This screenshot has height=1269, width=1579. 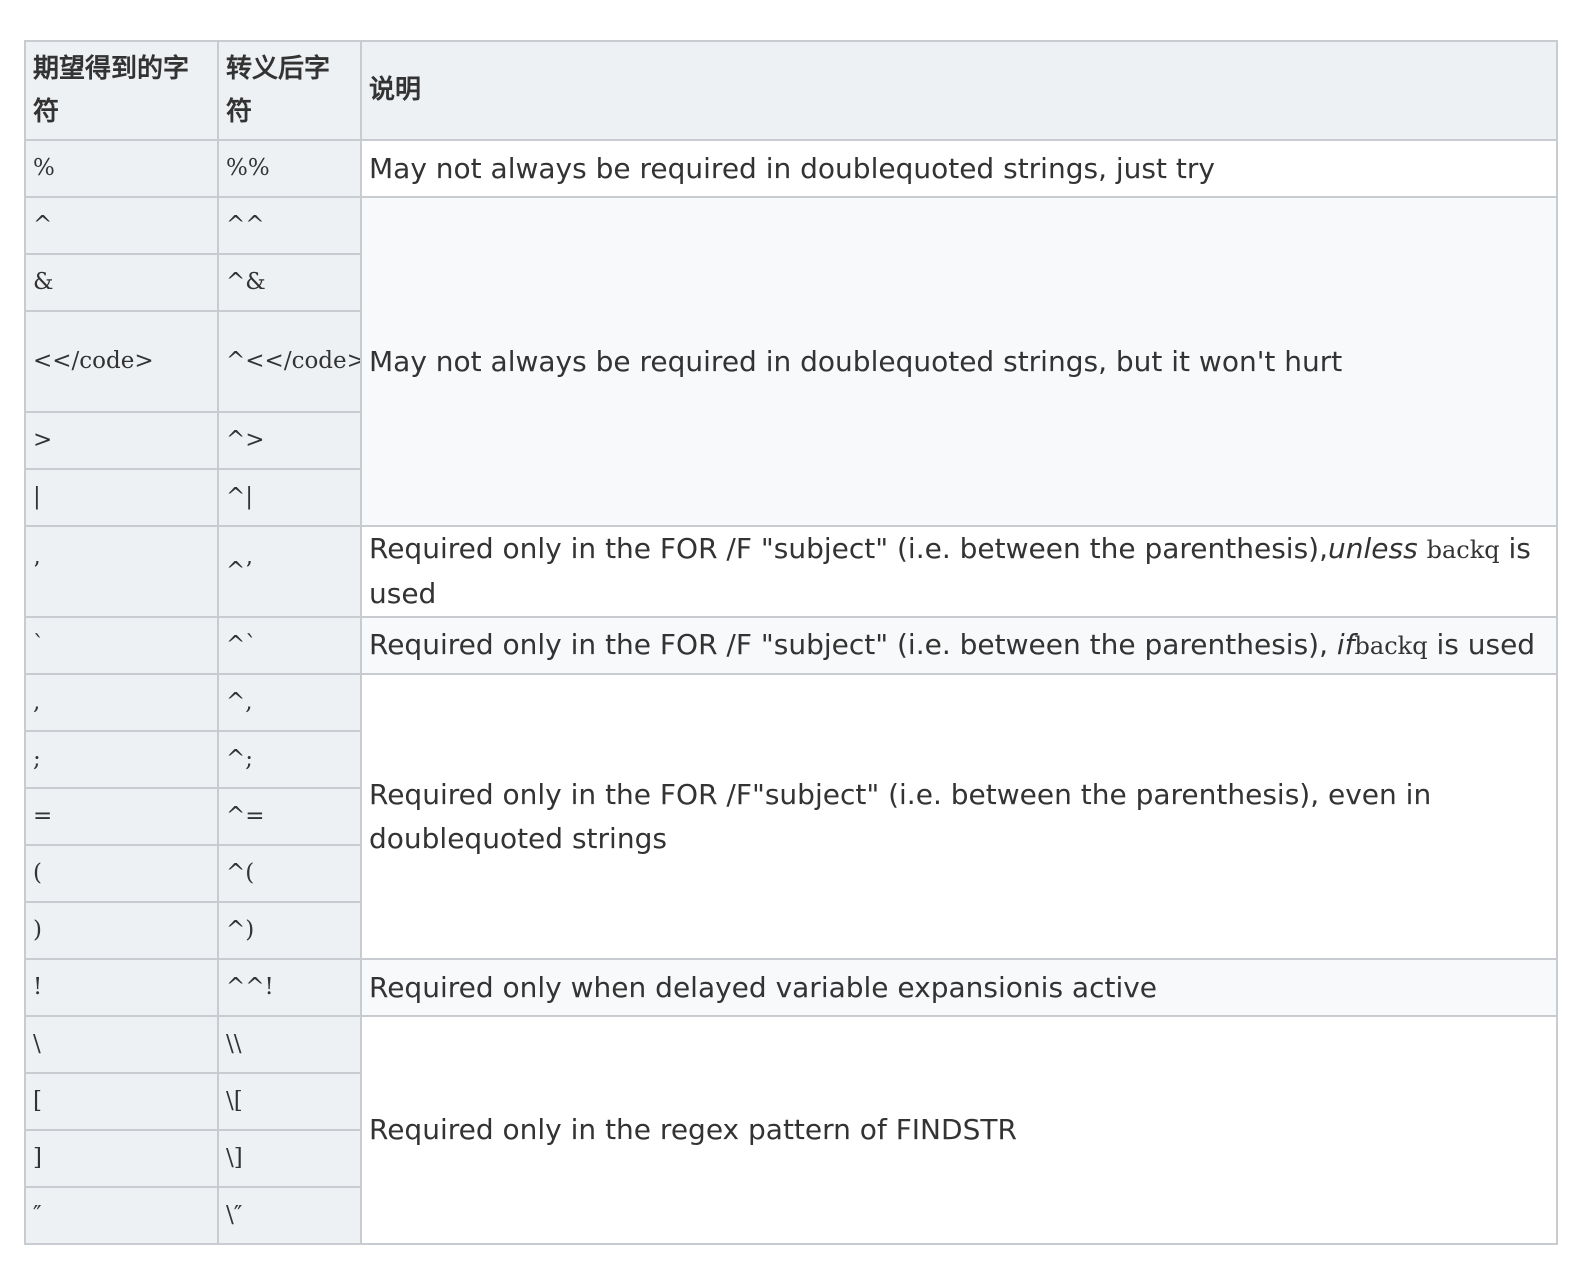 What do you see at coordinates (121, 440) in the screenshot?
I see `char-cell: >` at bounding box center [121, 440].